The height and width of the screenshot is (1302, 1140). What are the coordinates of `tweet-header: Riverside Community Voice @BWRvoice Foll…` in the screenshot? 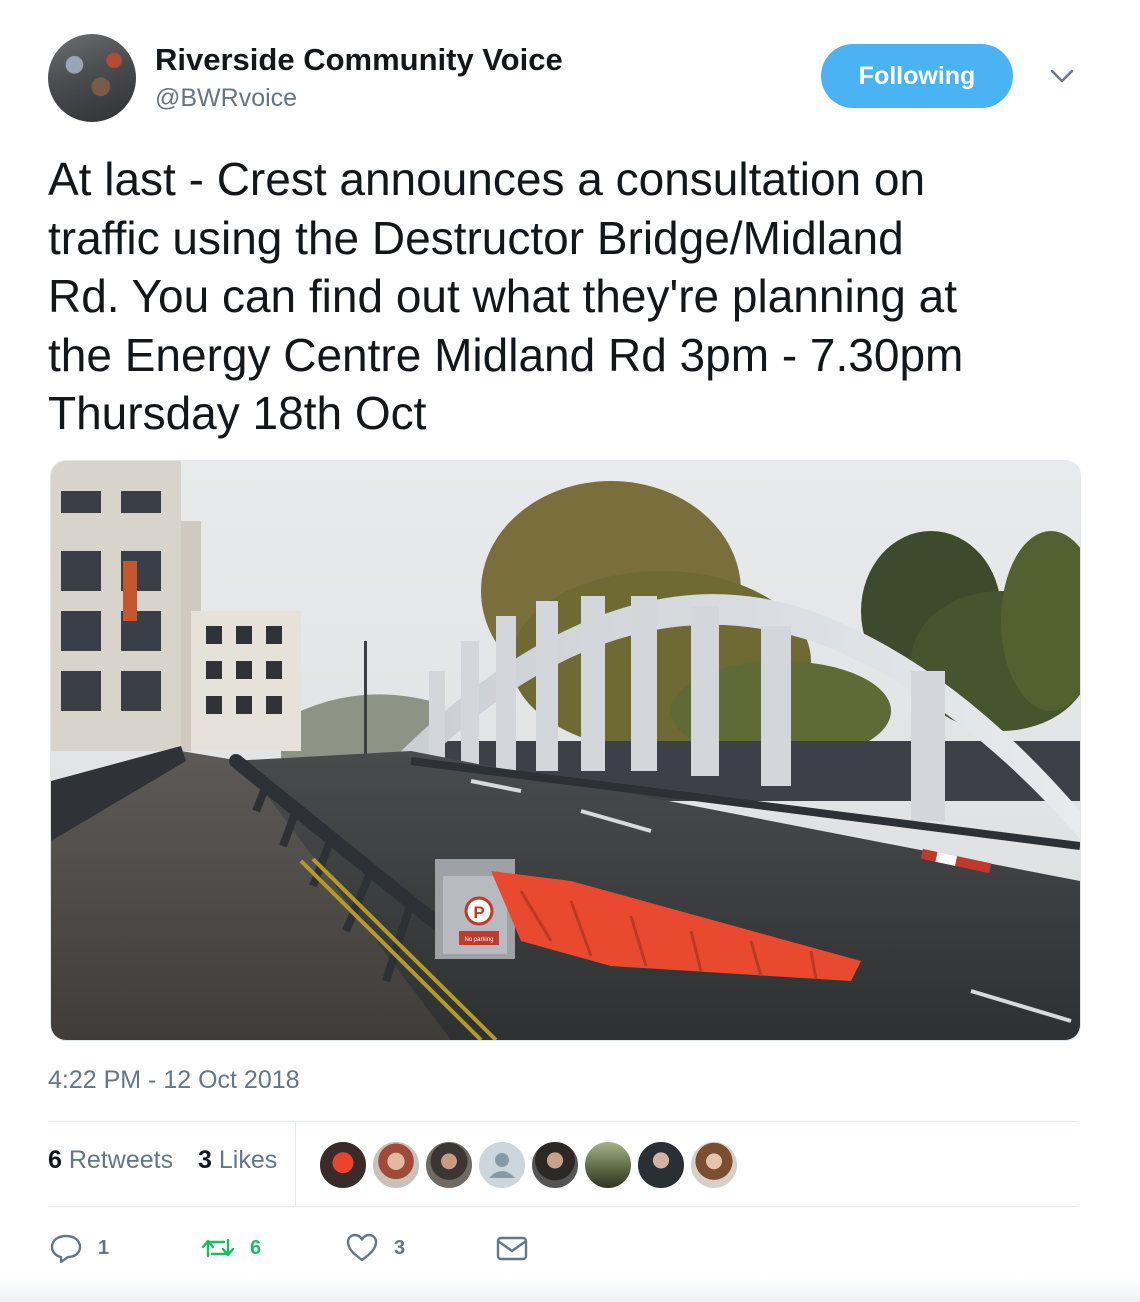 It's located at (570, 80).